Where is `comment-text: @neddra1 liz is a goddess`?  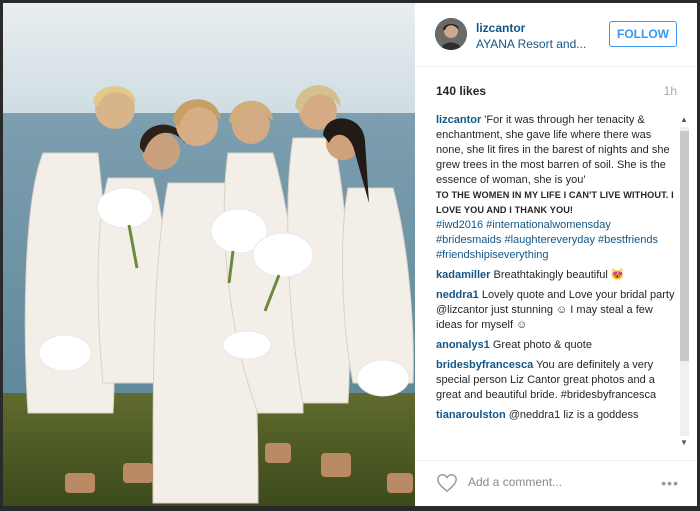 comment-text: @neddra1 liz is a goddess is located at coordinates (573, 415).